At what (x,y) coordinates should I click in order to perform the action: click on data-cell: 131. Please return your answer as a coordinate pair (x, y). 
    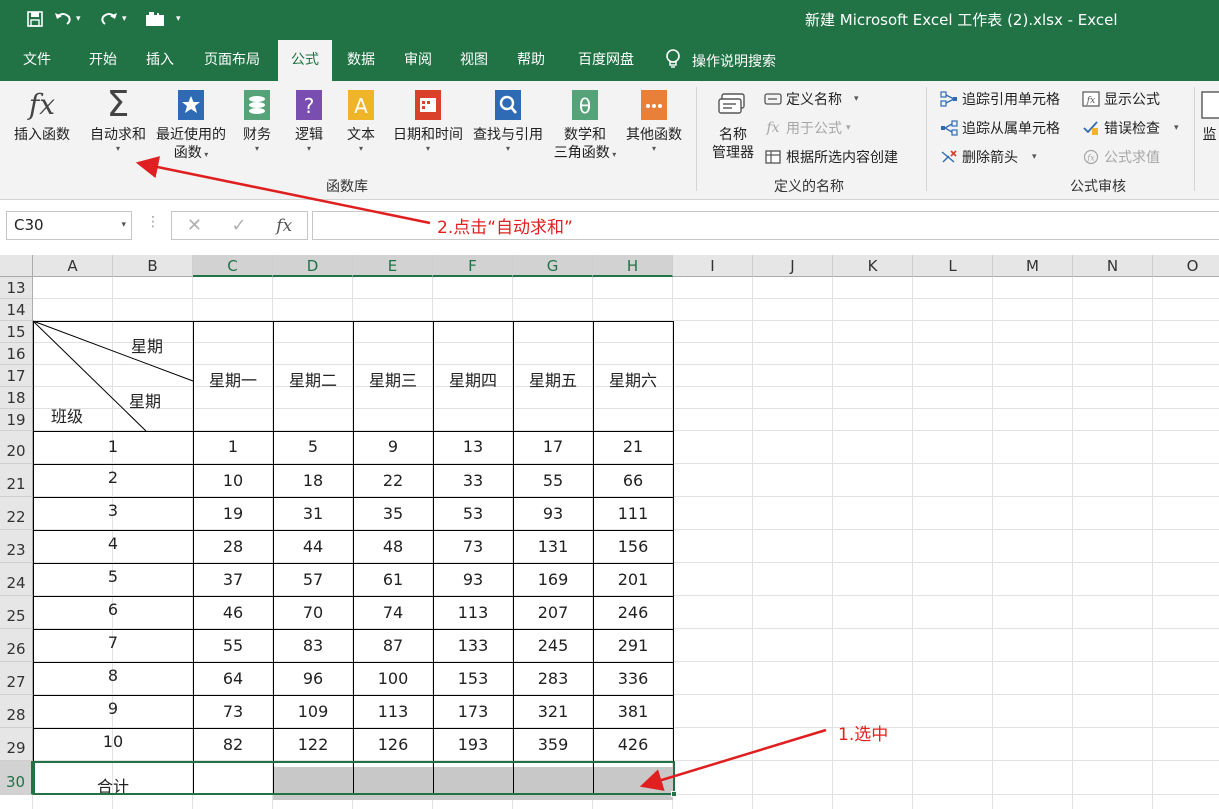
    Looking at the image, I should click on (553, 546).